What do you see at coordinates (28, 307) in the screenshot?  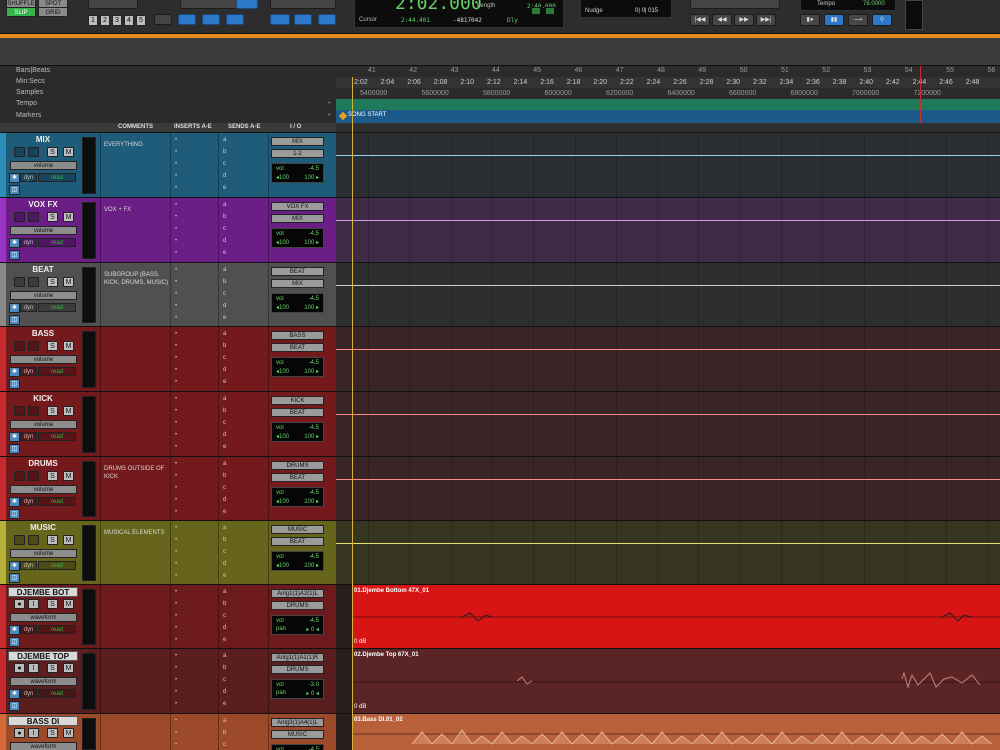 I see `dyn-button: dyn` at bounding box center [28, 307].